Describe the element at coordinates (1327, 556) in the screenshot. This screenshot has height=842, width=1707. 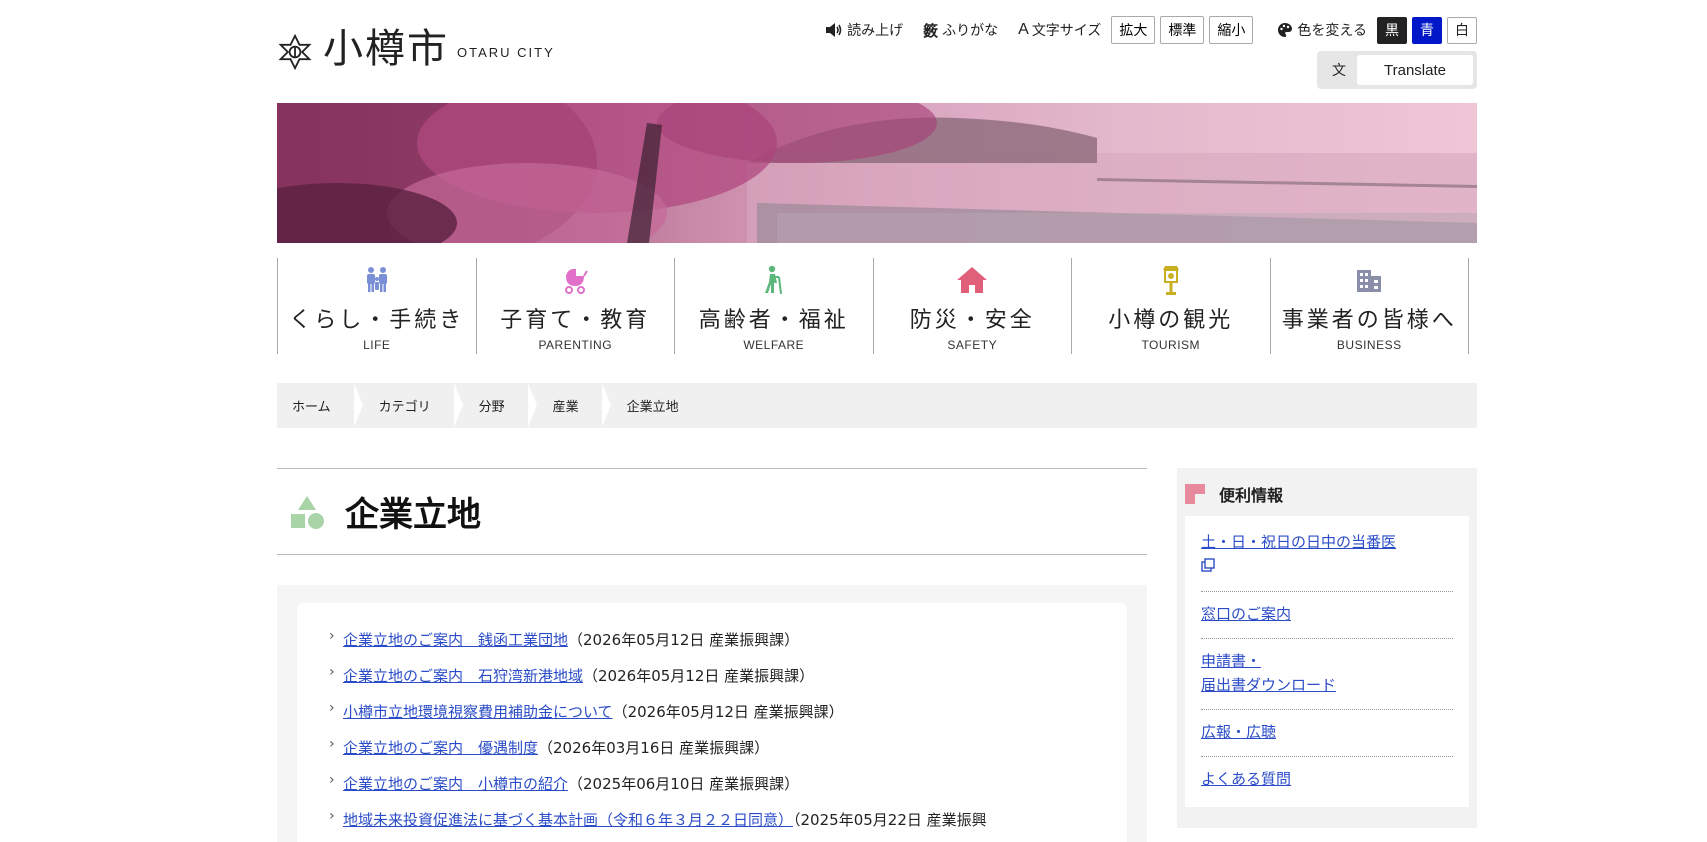
I see `sidebar-item: 土・日・祝日の日中の当番医` at that location.